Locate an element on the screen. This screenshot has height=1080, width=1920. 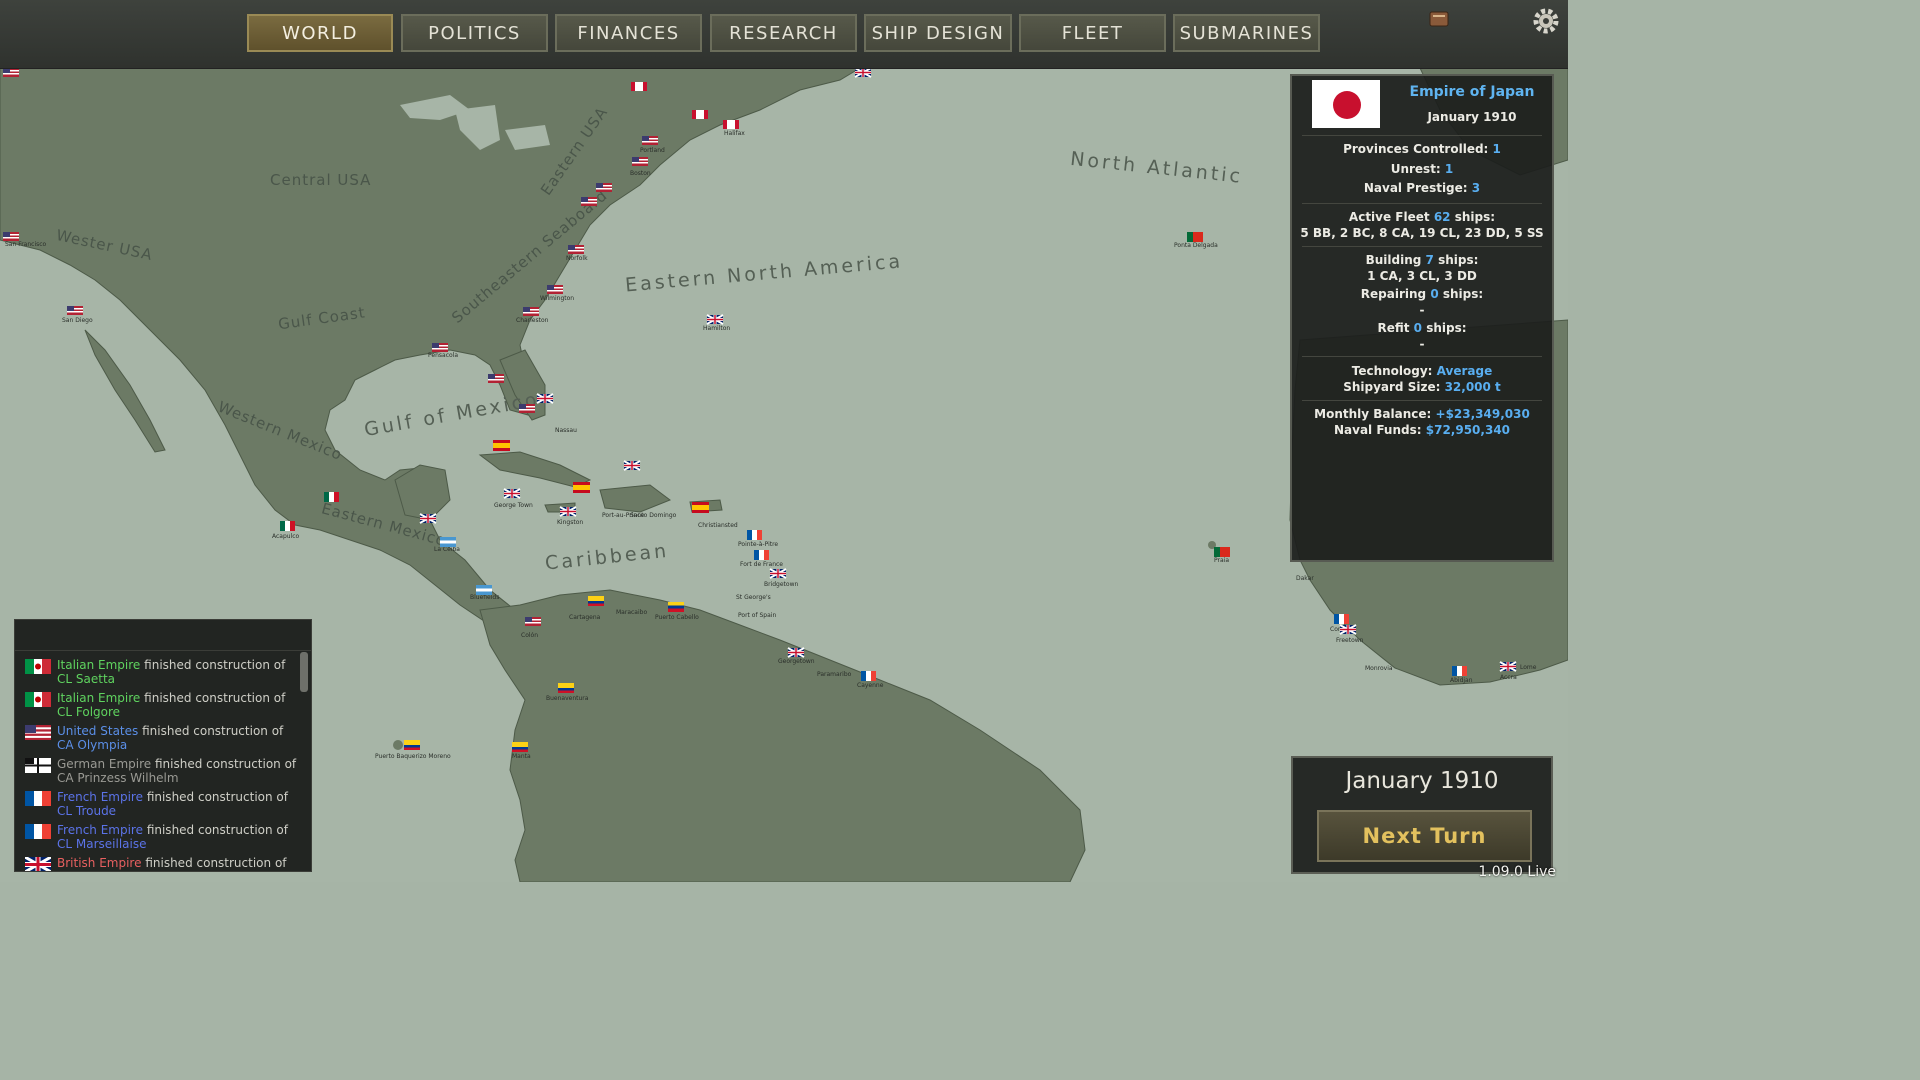
city-label: Halifax is located at coordinates (734, 133).